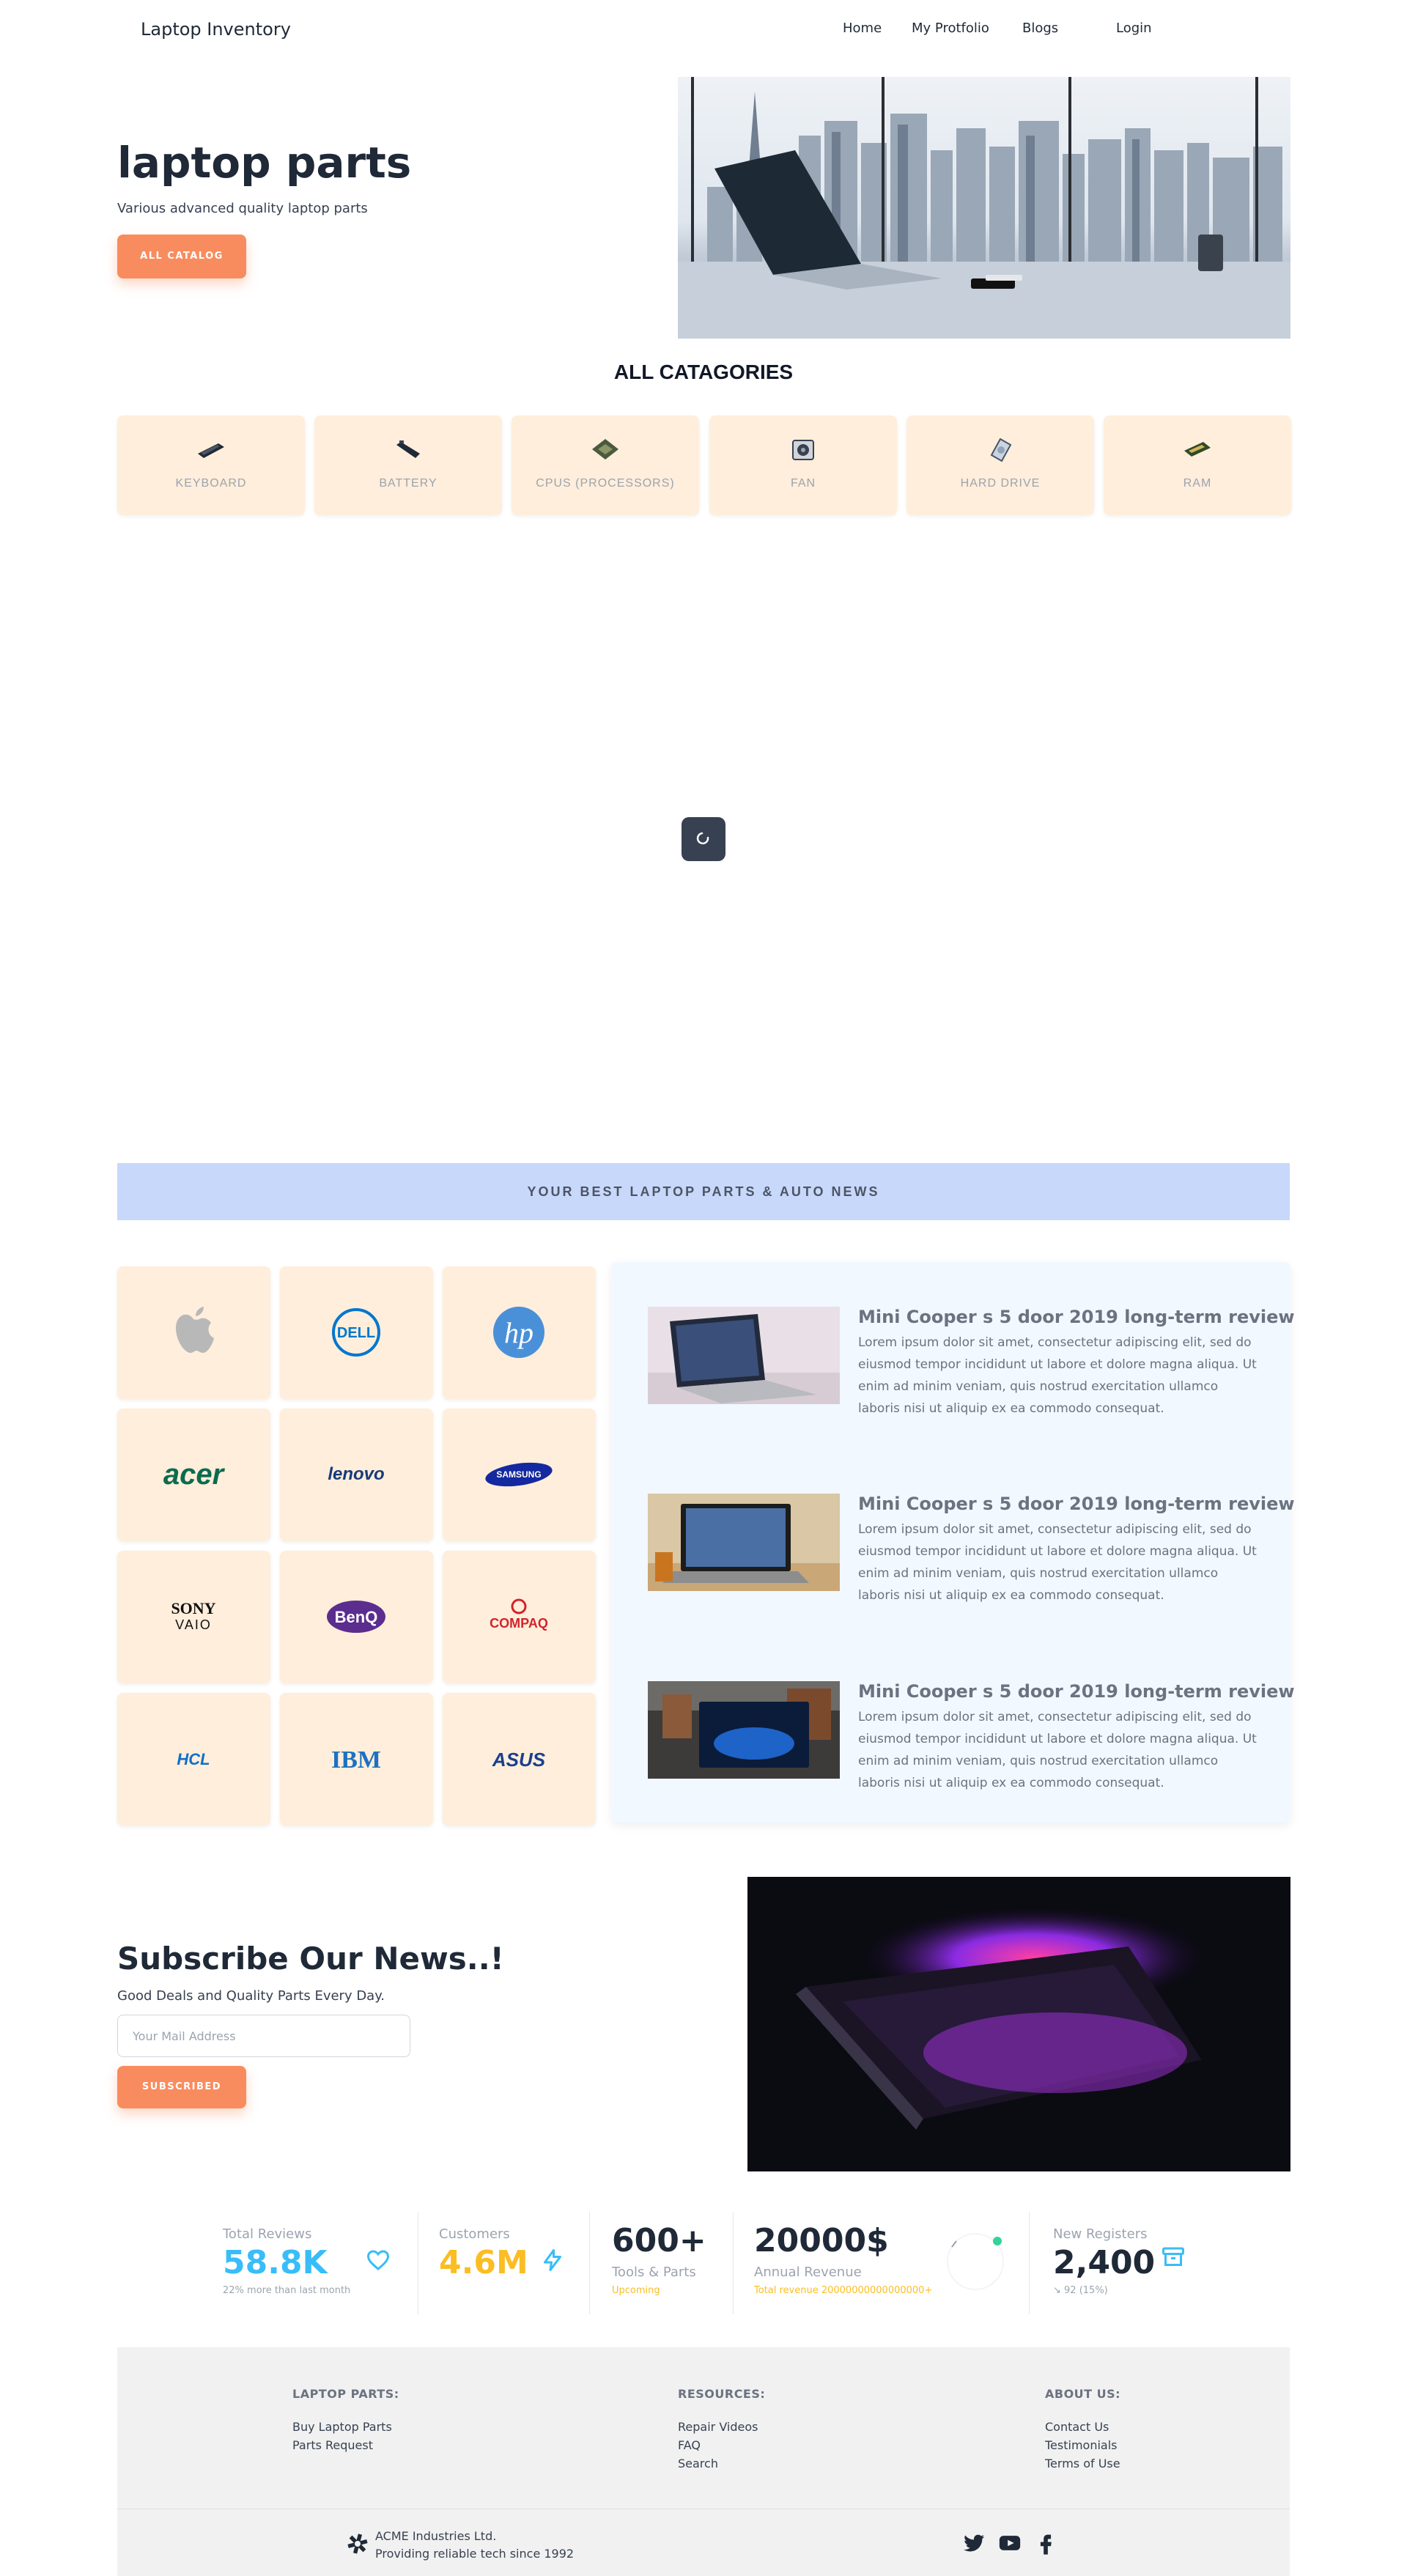  I want to click on nav-login: Login, so click(1134, 28).